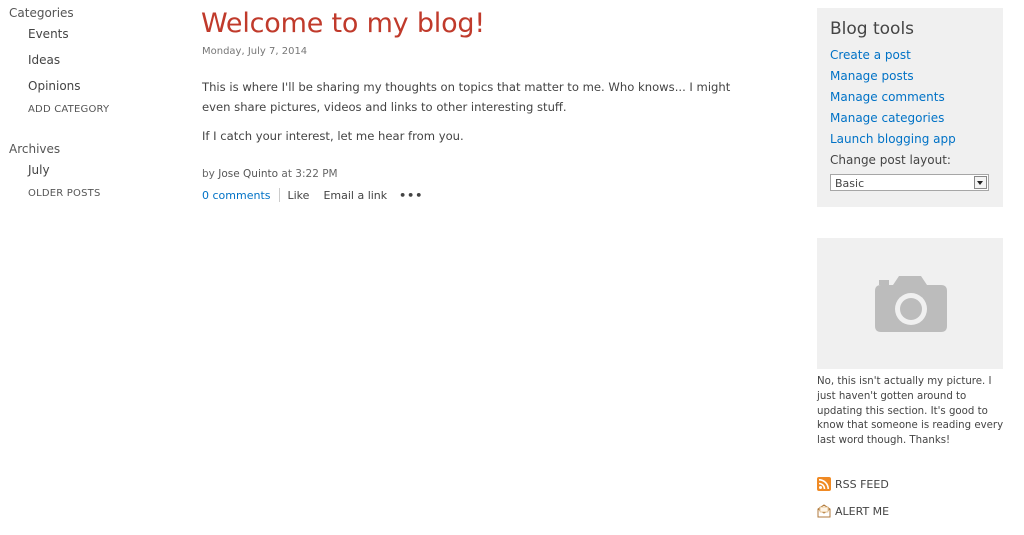  I want to click on post-byline: by Jose Quinto at 3:22 PM, so click(270, 174).